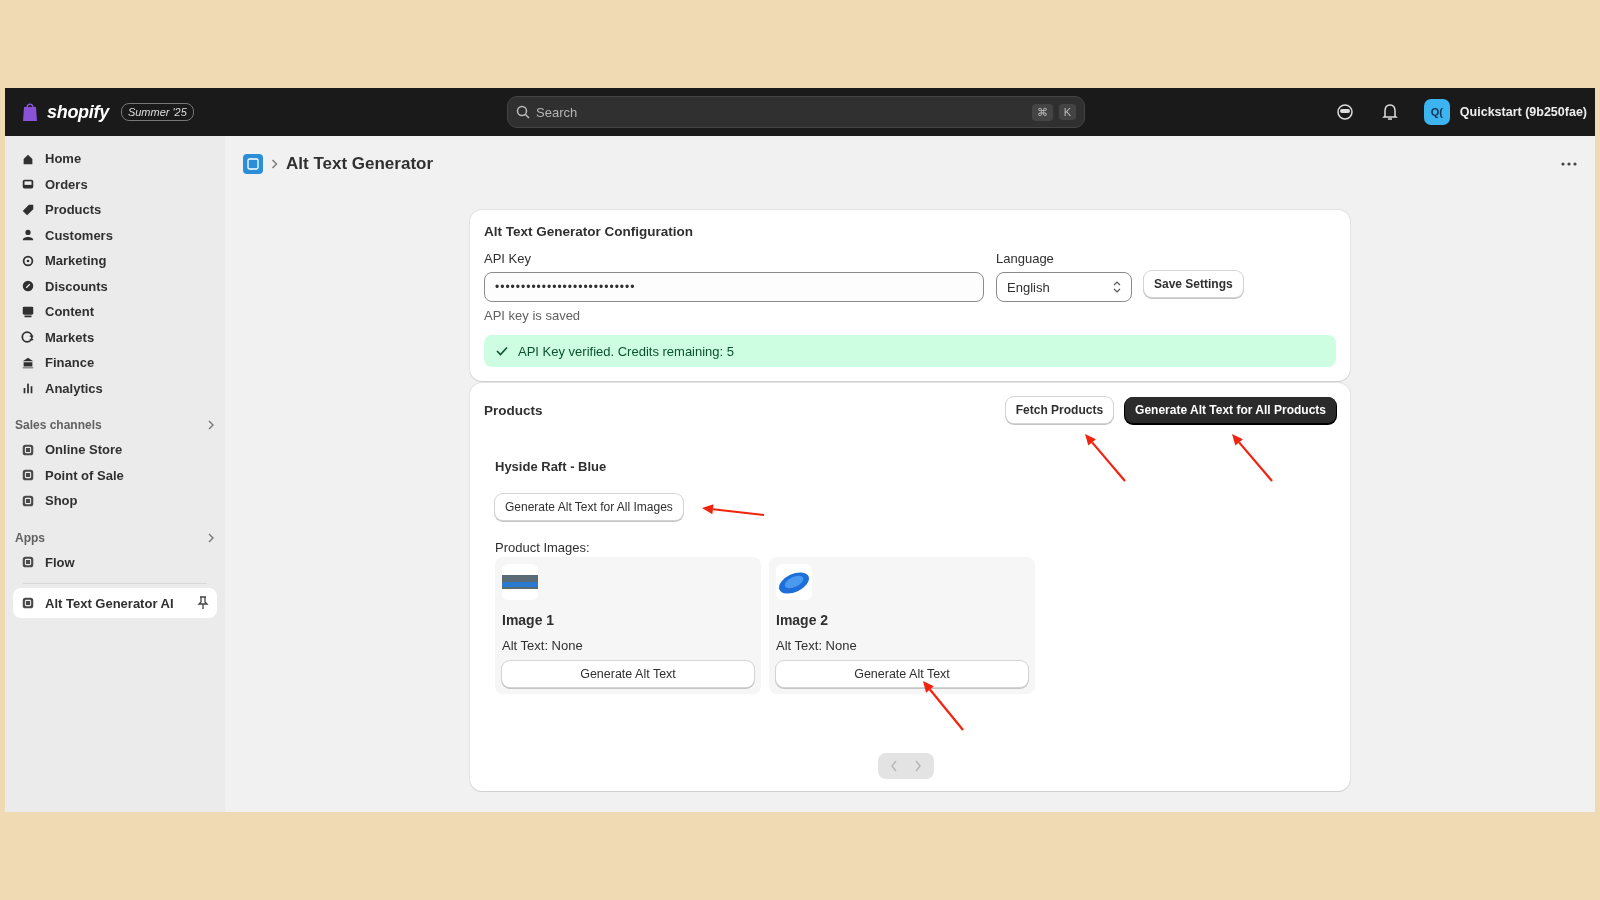 This screenshot has width=1600, height=900. I want to click on image-title: Image 1, so click(529, 620).